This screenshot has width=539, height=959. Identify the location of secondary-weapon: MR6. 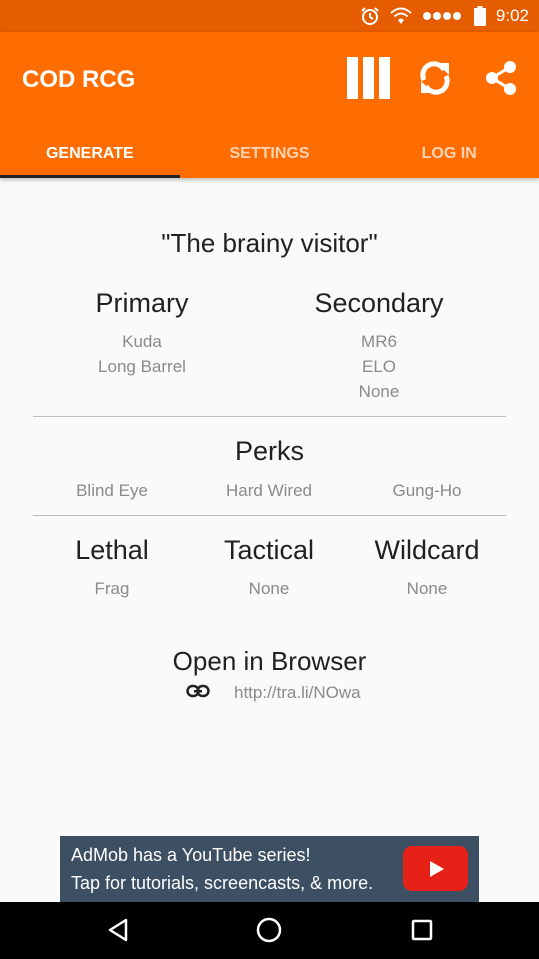
(379, 341).